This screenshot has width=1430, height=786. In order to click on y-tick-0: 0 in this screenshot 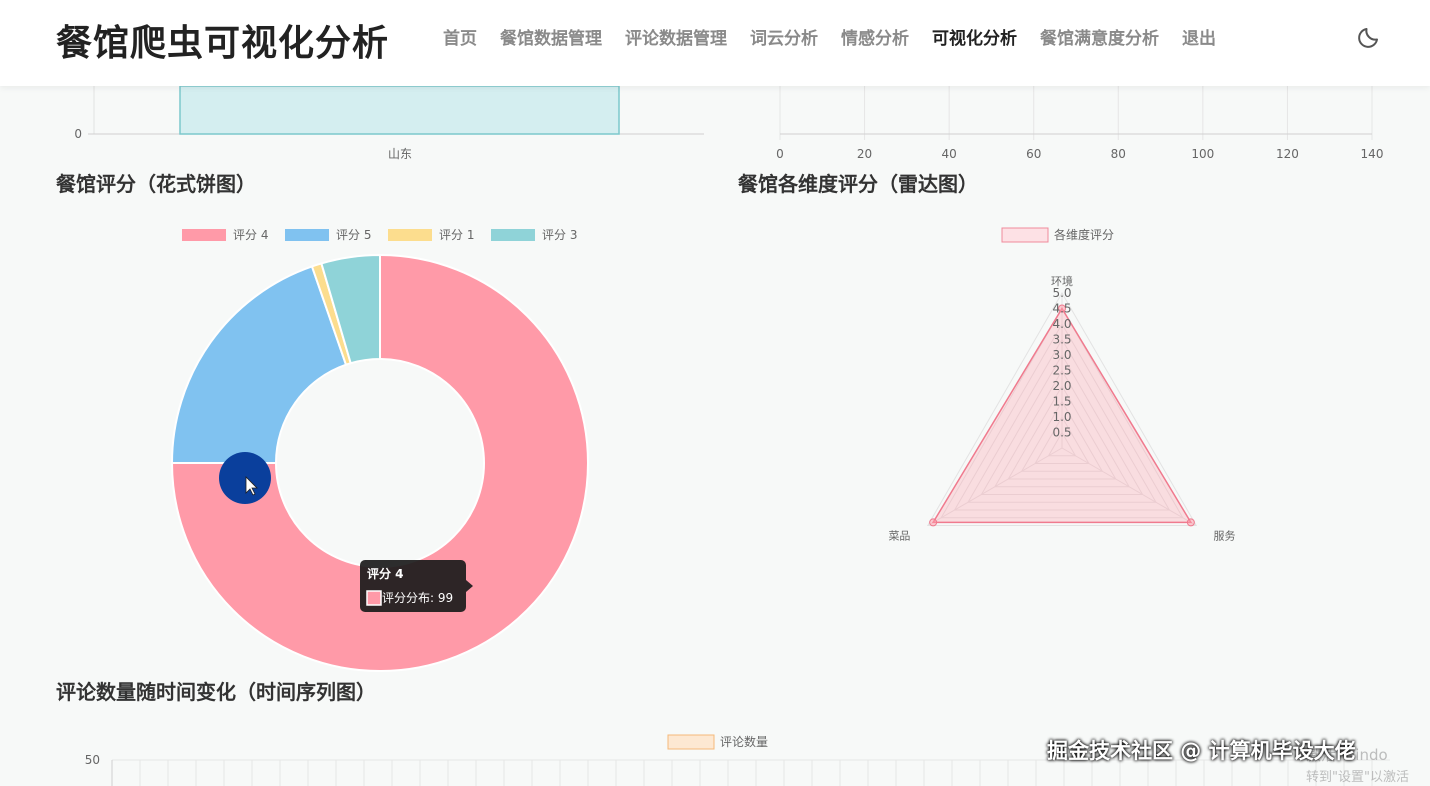, I will do `click(78, 134)`.